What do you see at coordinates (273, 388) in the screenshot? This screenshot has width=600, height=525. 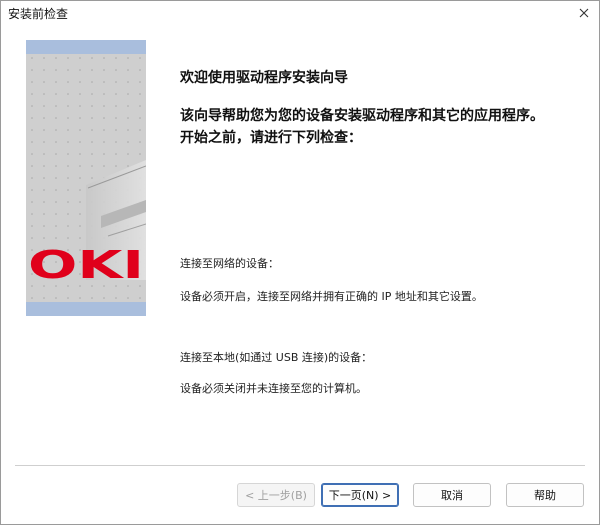 I see `usb-device-desc: 设备必须关闭并未连接至您的计算机。` at bounding box center [273, 388].